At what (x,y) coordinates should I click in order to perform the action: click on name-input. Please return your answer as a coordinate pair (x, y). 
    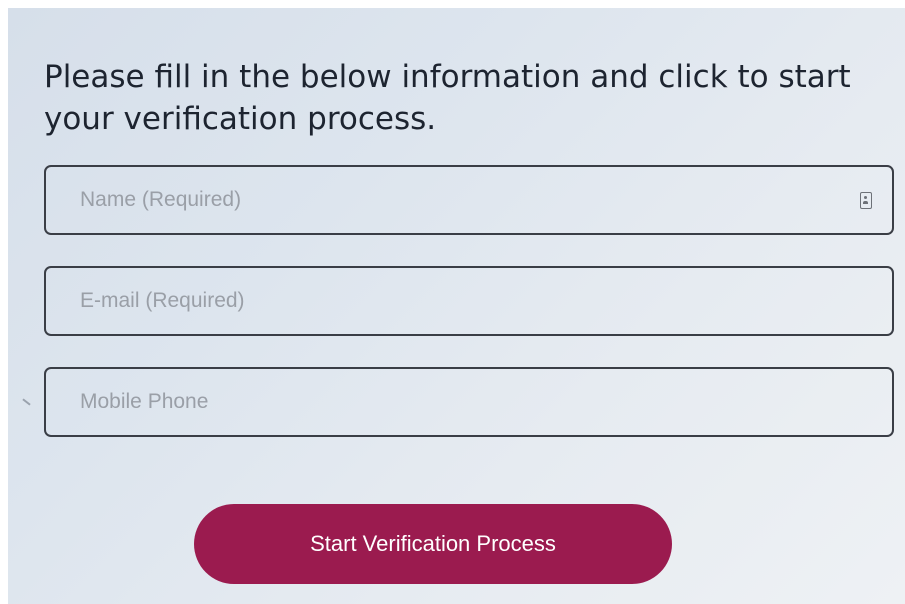
    Looking at the image, I should click on (469, 200).